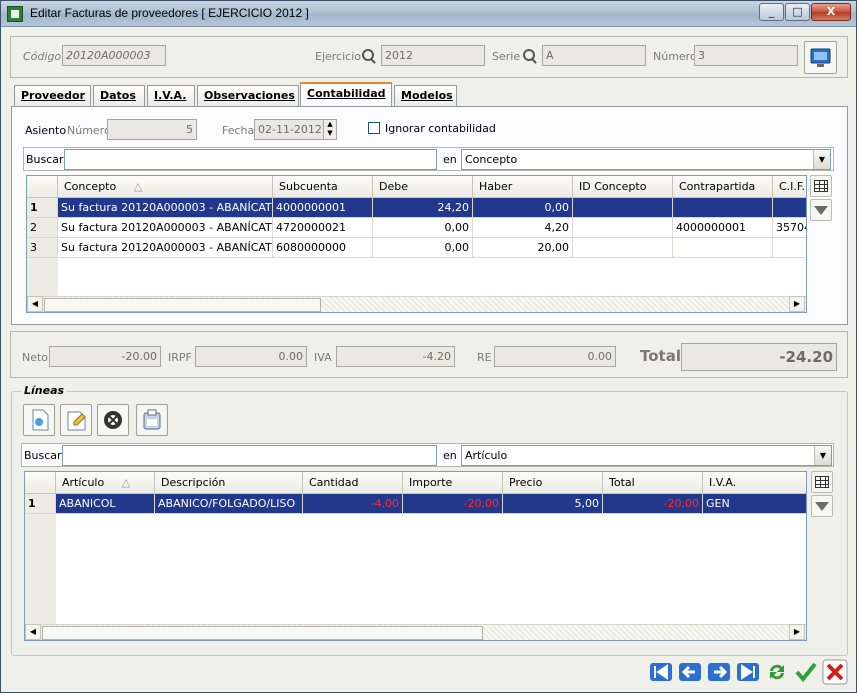 This screenshot has width=857, height=693. Describe the element at coordinates (76, 420) in the screenshot. I see `edit-line-button` at that location.